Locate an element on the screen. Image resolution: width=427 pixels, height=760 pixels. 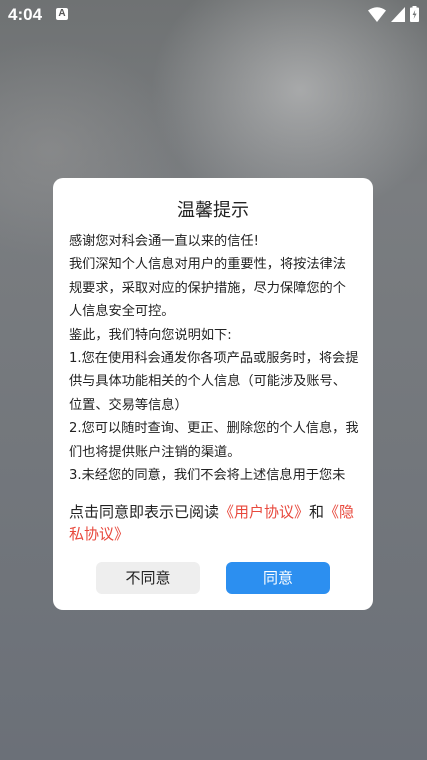
user-agreement-link: 《用户协议》 is located at coordinates (264, 512).